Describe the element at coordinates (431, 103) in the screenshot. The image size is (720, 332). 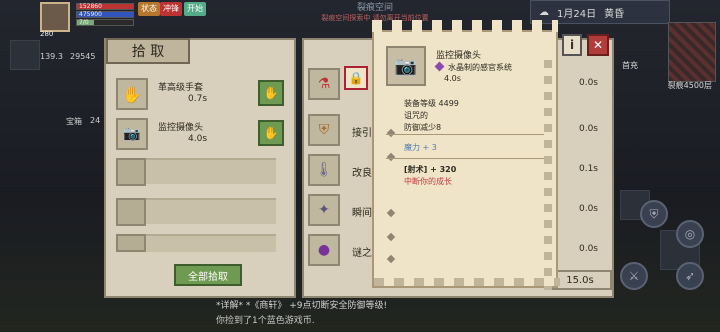
I see `tooltip-level: 装备等级 4499` at that location.